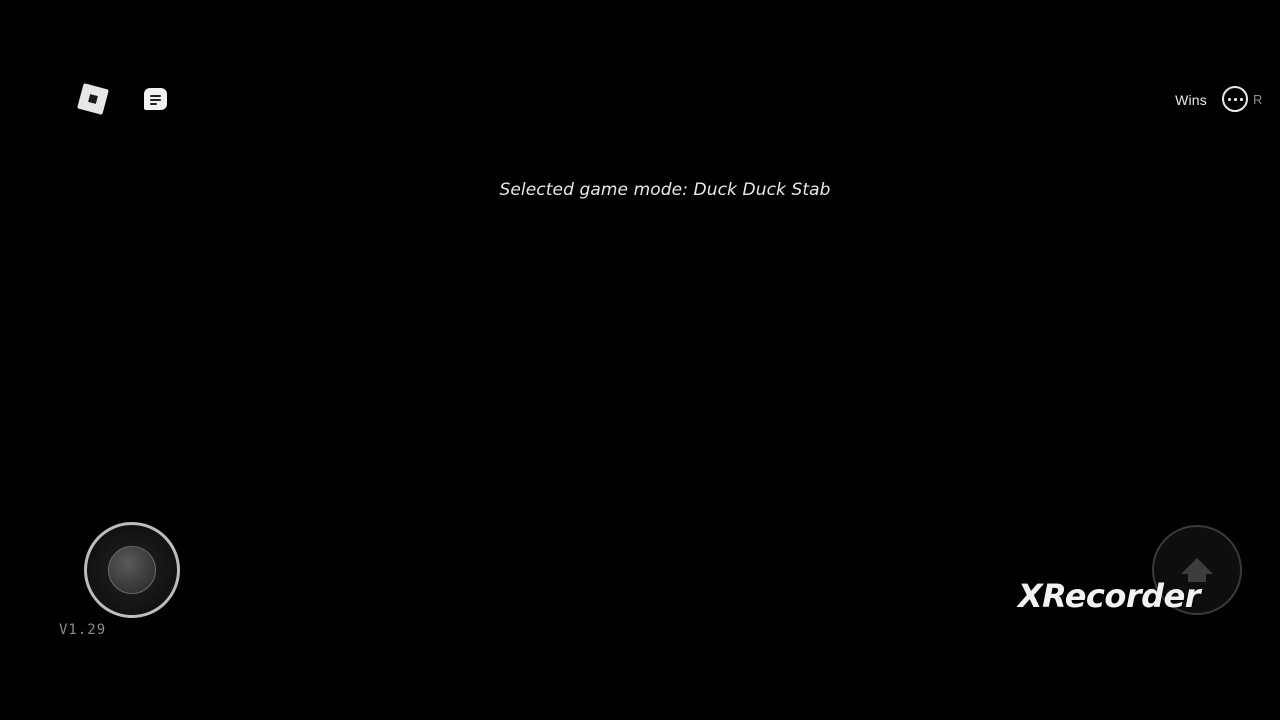 The width and height of the screenshot is (1280, 720). What do you see at coordinates (1191, 100) in the screenshot?
I see `leaderboard-wins-label: Wins` at bounding box center [1191, 100].